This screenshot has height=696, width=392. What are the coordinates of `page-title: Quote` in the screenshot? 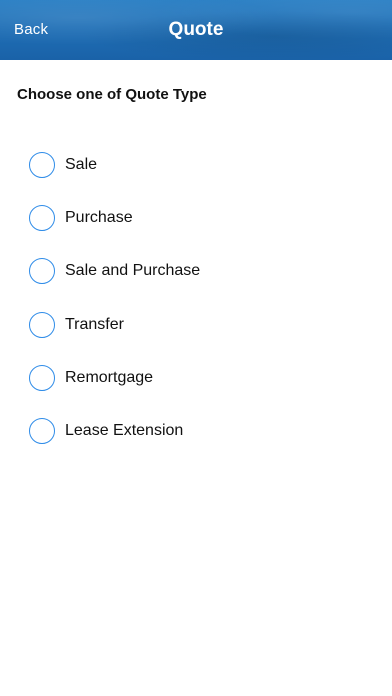 It's located at (196, 29).